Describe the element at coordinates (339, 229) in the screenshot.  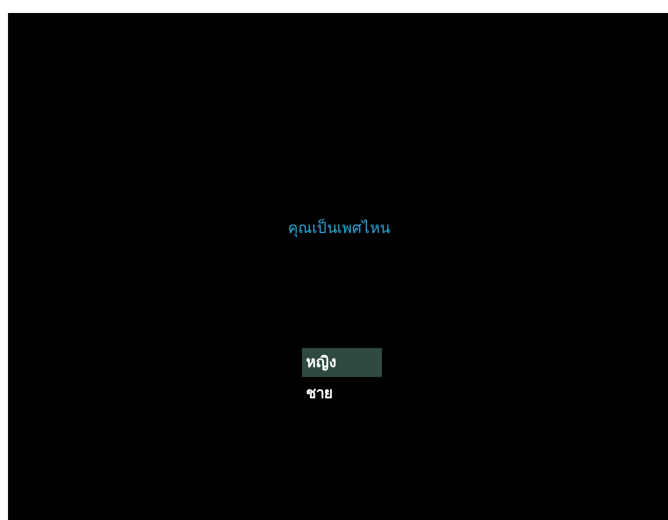
I see `question-text: คุณเป็นเพศไหน` at that location.